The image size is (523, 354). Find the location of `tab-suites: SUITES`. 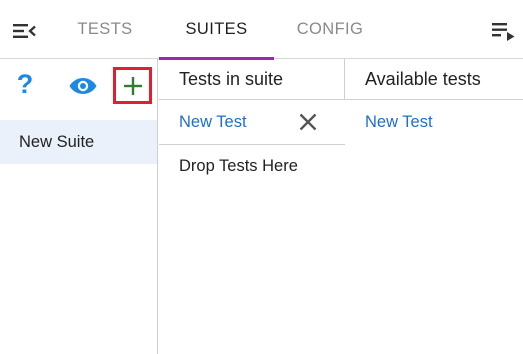

tab-suites: SUITES is located at coordinates (216, 30).